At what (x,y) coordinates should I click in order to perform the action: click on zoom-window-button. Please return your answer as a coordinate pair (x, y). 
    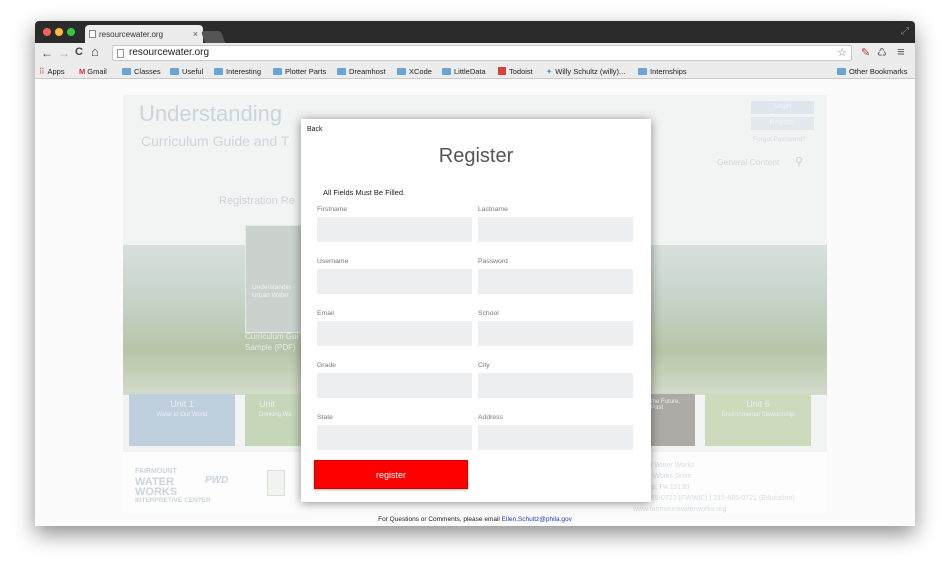
    Looking at the image, I should click on (71, 32).